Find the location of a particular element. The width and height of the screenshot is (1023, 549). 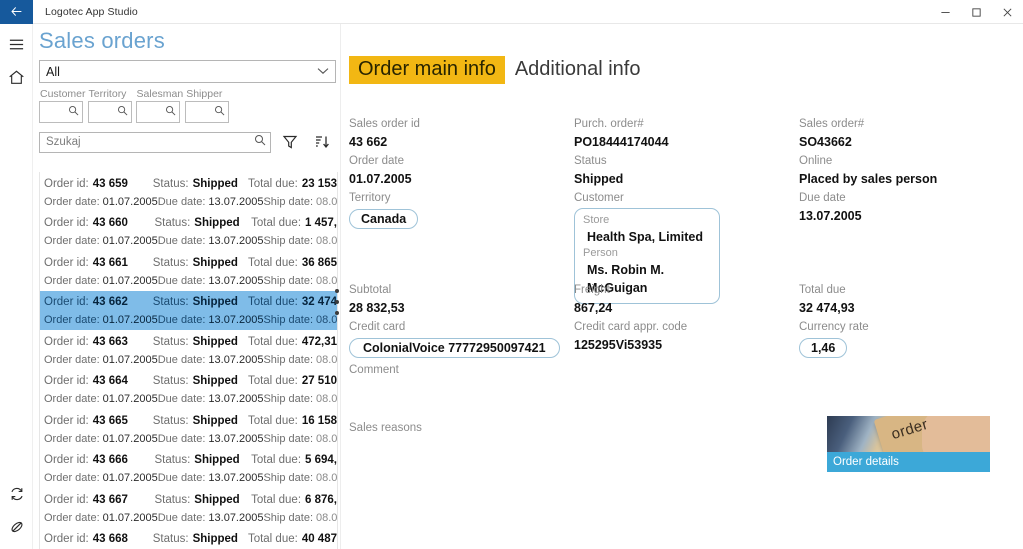

tab-additional-info: Additional info is located at coordinates (577, 70).